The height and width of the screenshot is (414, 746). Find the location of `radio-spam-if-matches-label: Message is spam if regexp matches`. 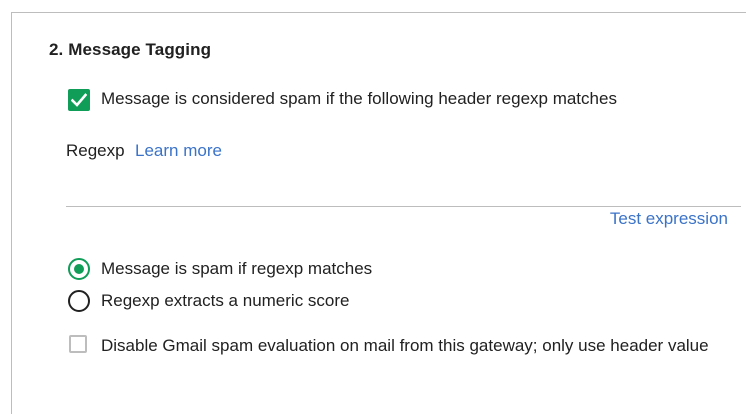

radio-spam-if-matches-label: Message is spam if regexp matches is located at coordinates (236, 269).